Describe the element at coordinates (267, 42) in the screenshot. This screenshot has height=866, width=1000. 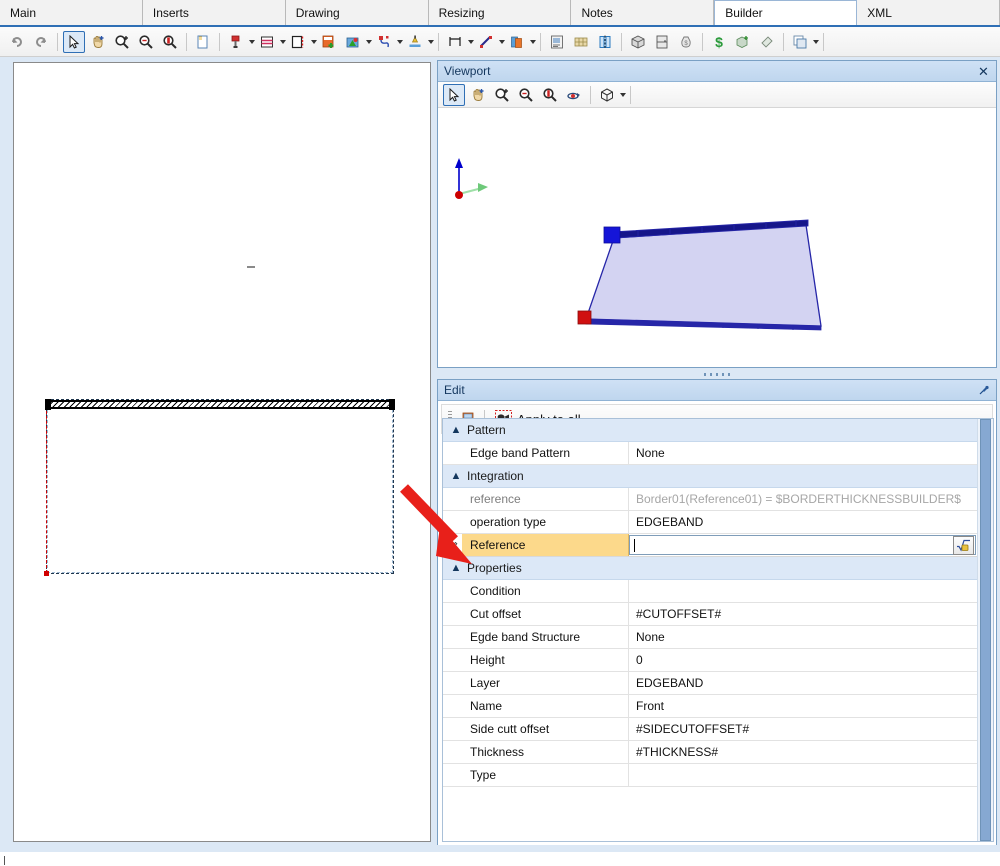
I see `groove-button` at that location.